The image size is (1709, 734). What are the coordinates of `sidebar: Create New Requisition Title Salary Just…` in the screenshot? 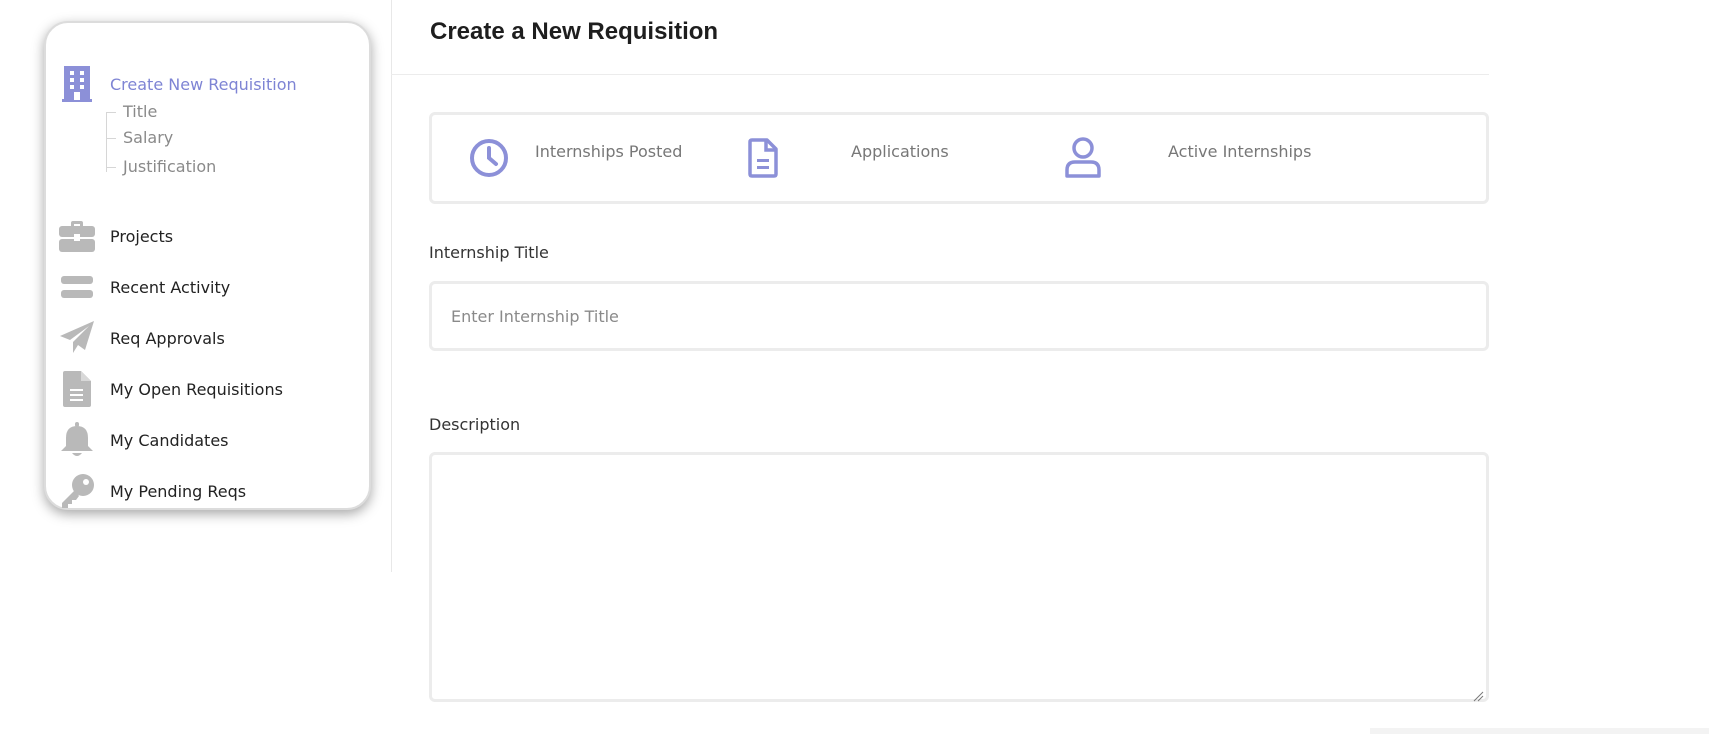 It's located at (207, 265).